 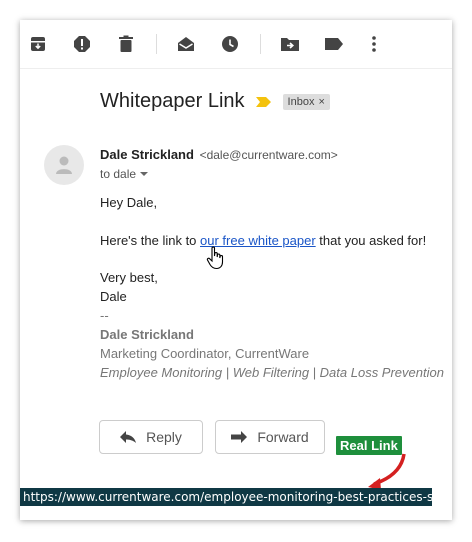 I want to click on snooze-icon, so click(x=230, y=44).